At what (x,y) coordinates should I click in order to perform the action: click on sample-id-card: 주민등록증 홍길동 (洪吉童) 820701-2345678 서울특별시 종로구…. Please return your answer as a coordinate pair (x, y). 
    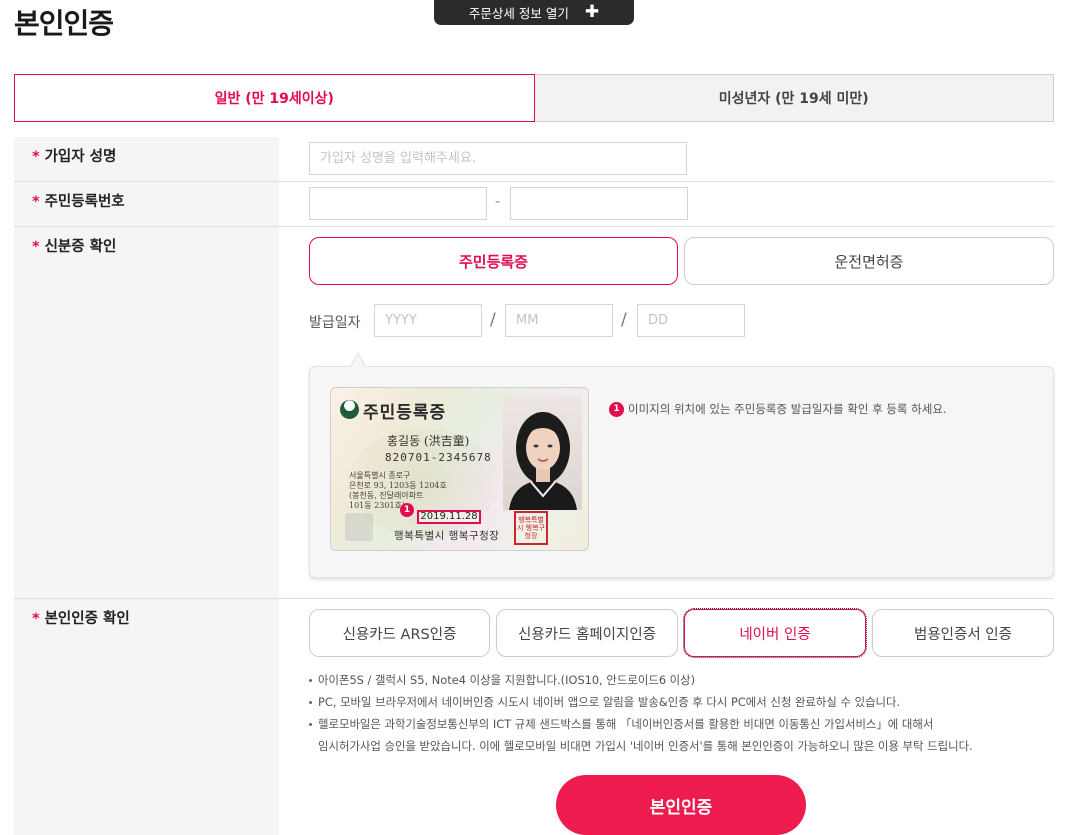
    Looking at the image, I should click on (459, 469).